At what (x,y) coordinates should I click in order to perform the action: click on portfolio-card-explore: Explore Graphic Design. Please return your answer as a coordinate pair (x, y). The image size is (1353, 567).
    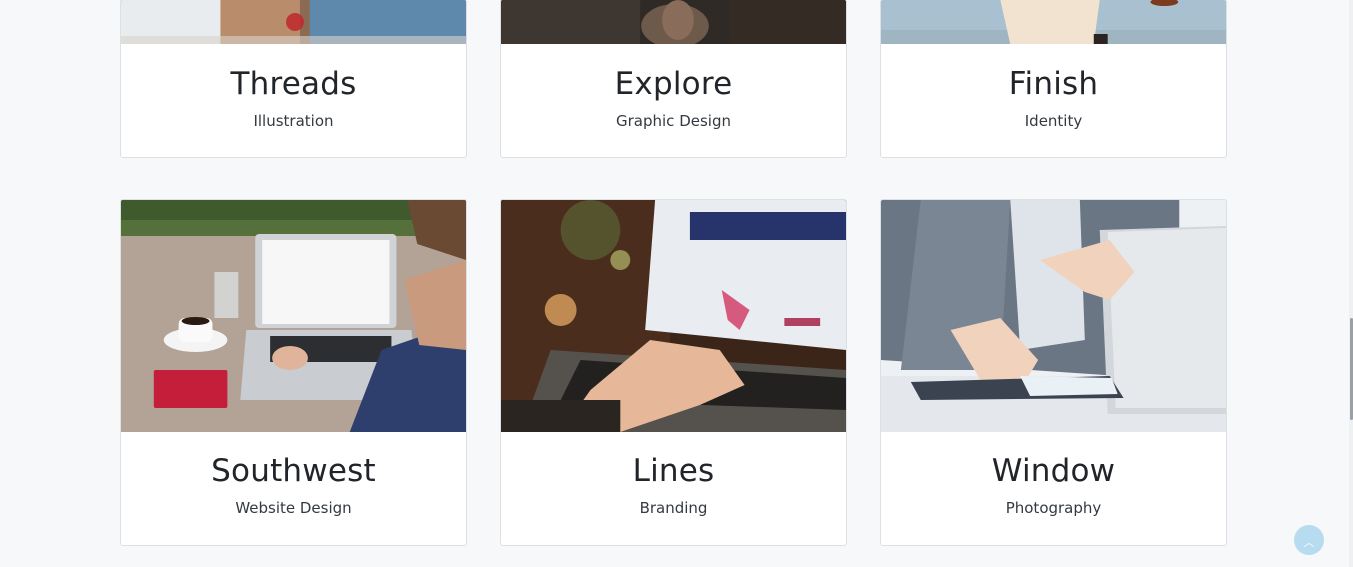
    Looking at the image, I should click on (673, 79).